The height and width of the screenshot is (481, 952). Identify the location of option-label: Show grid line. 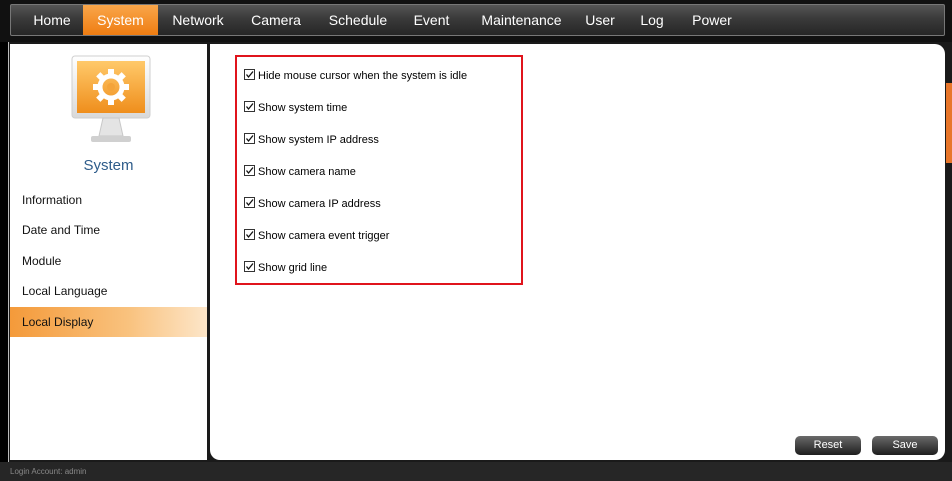
(293, 268).